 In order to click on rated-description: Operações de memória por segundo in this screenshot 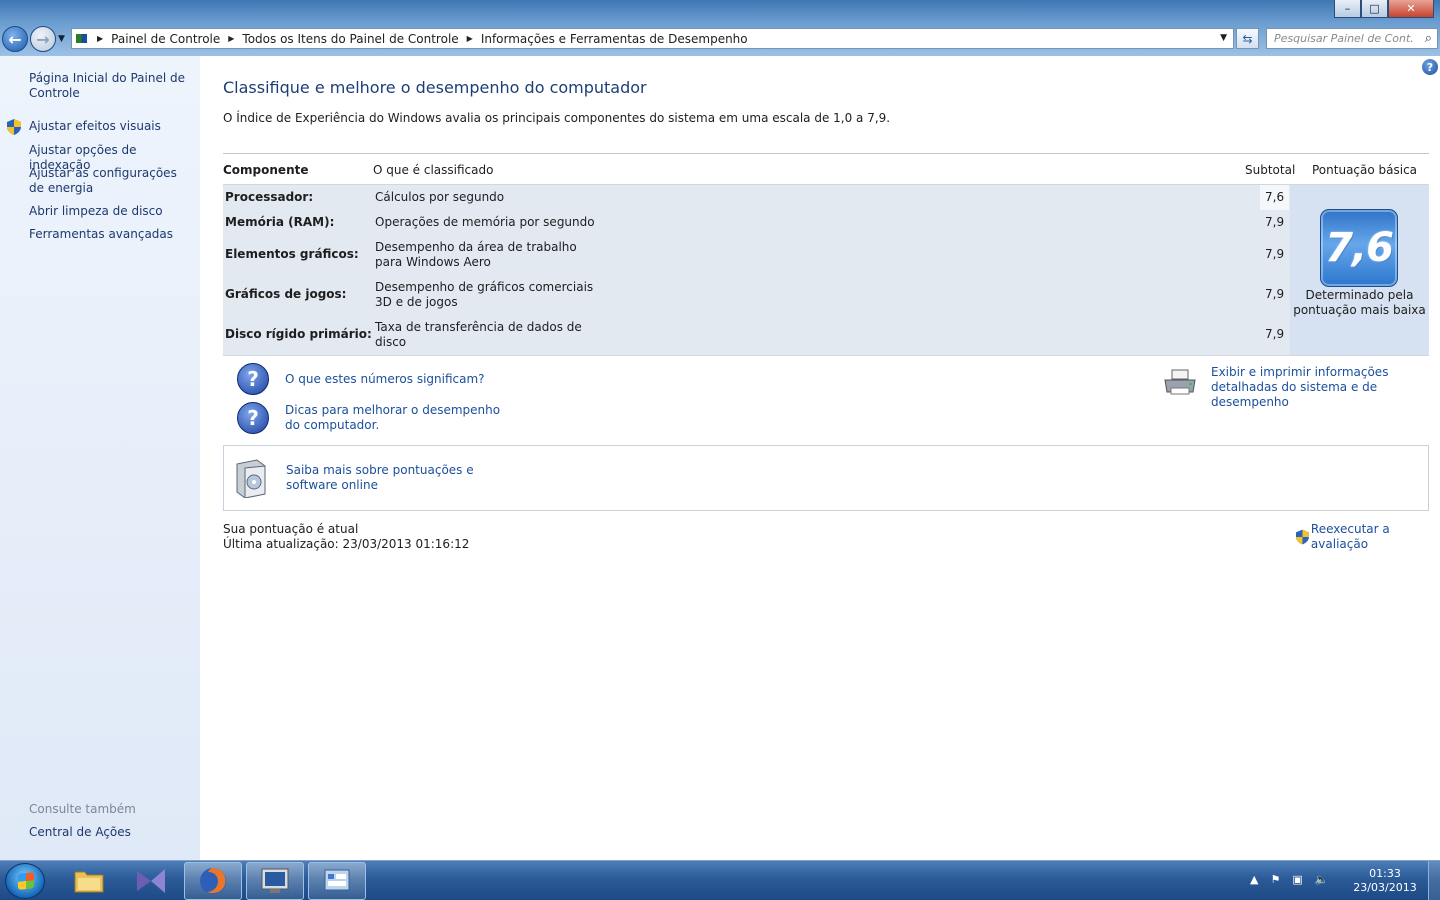, I will do `click(485, 222)`.